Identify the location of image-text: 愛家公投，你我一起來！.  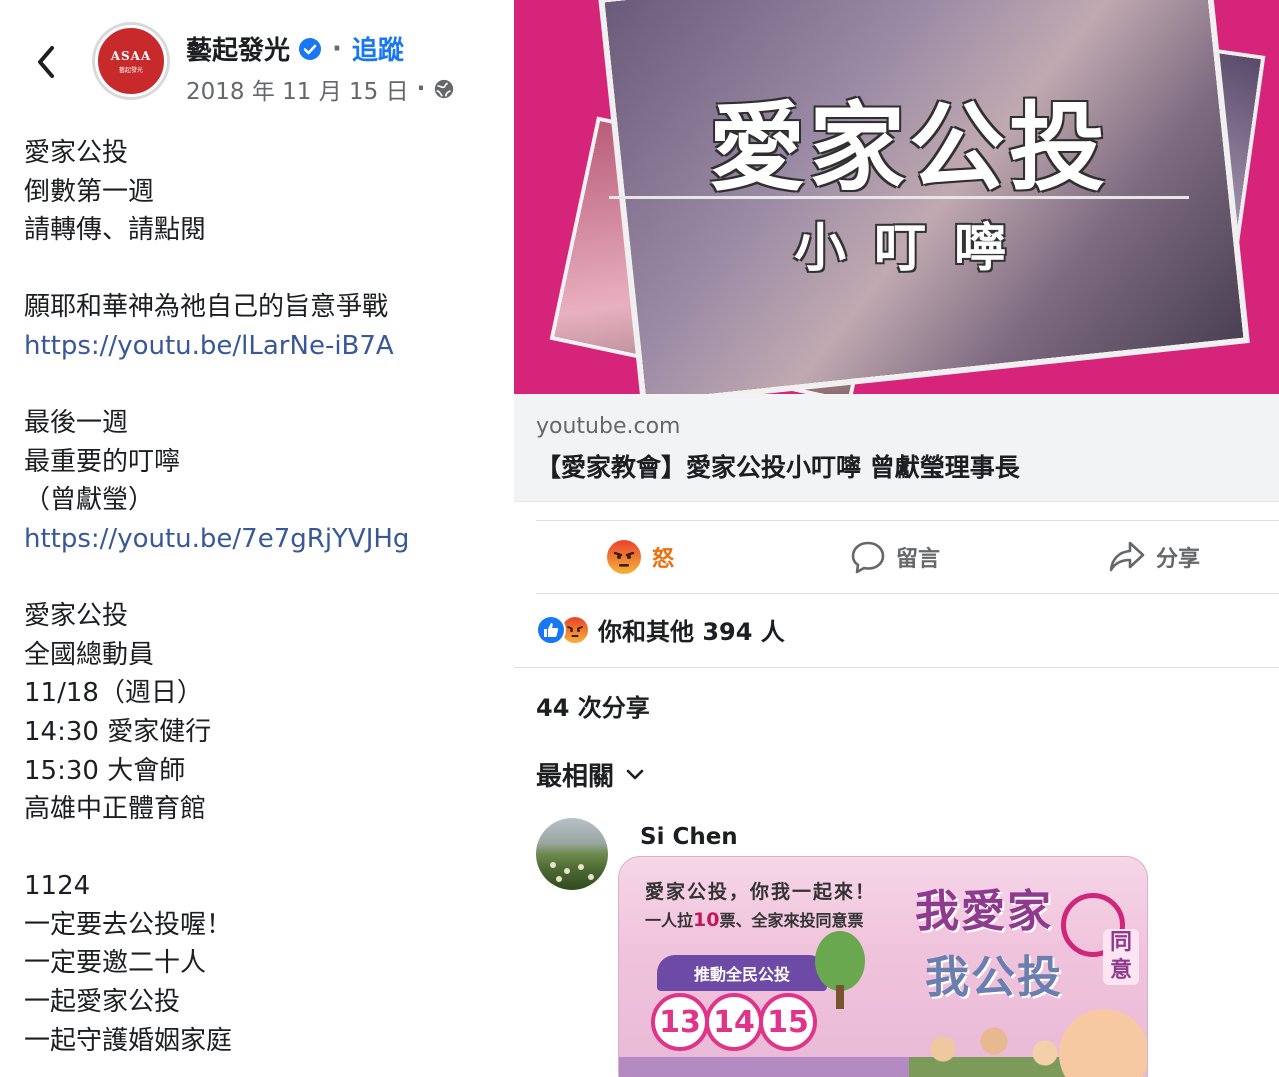
(761, 892).